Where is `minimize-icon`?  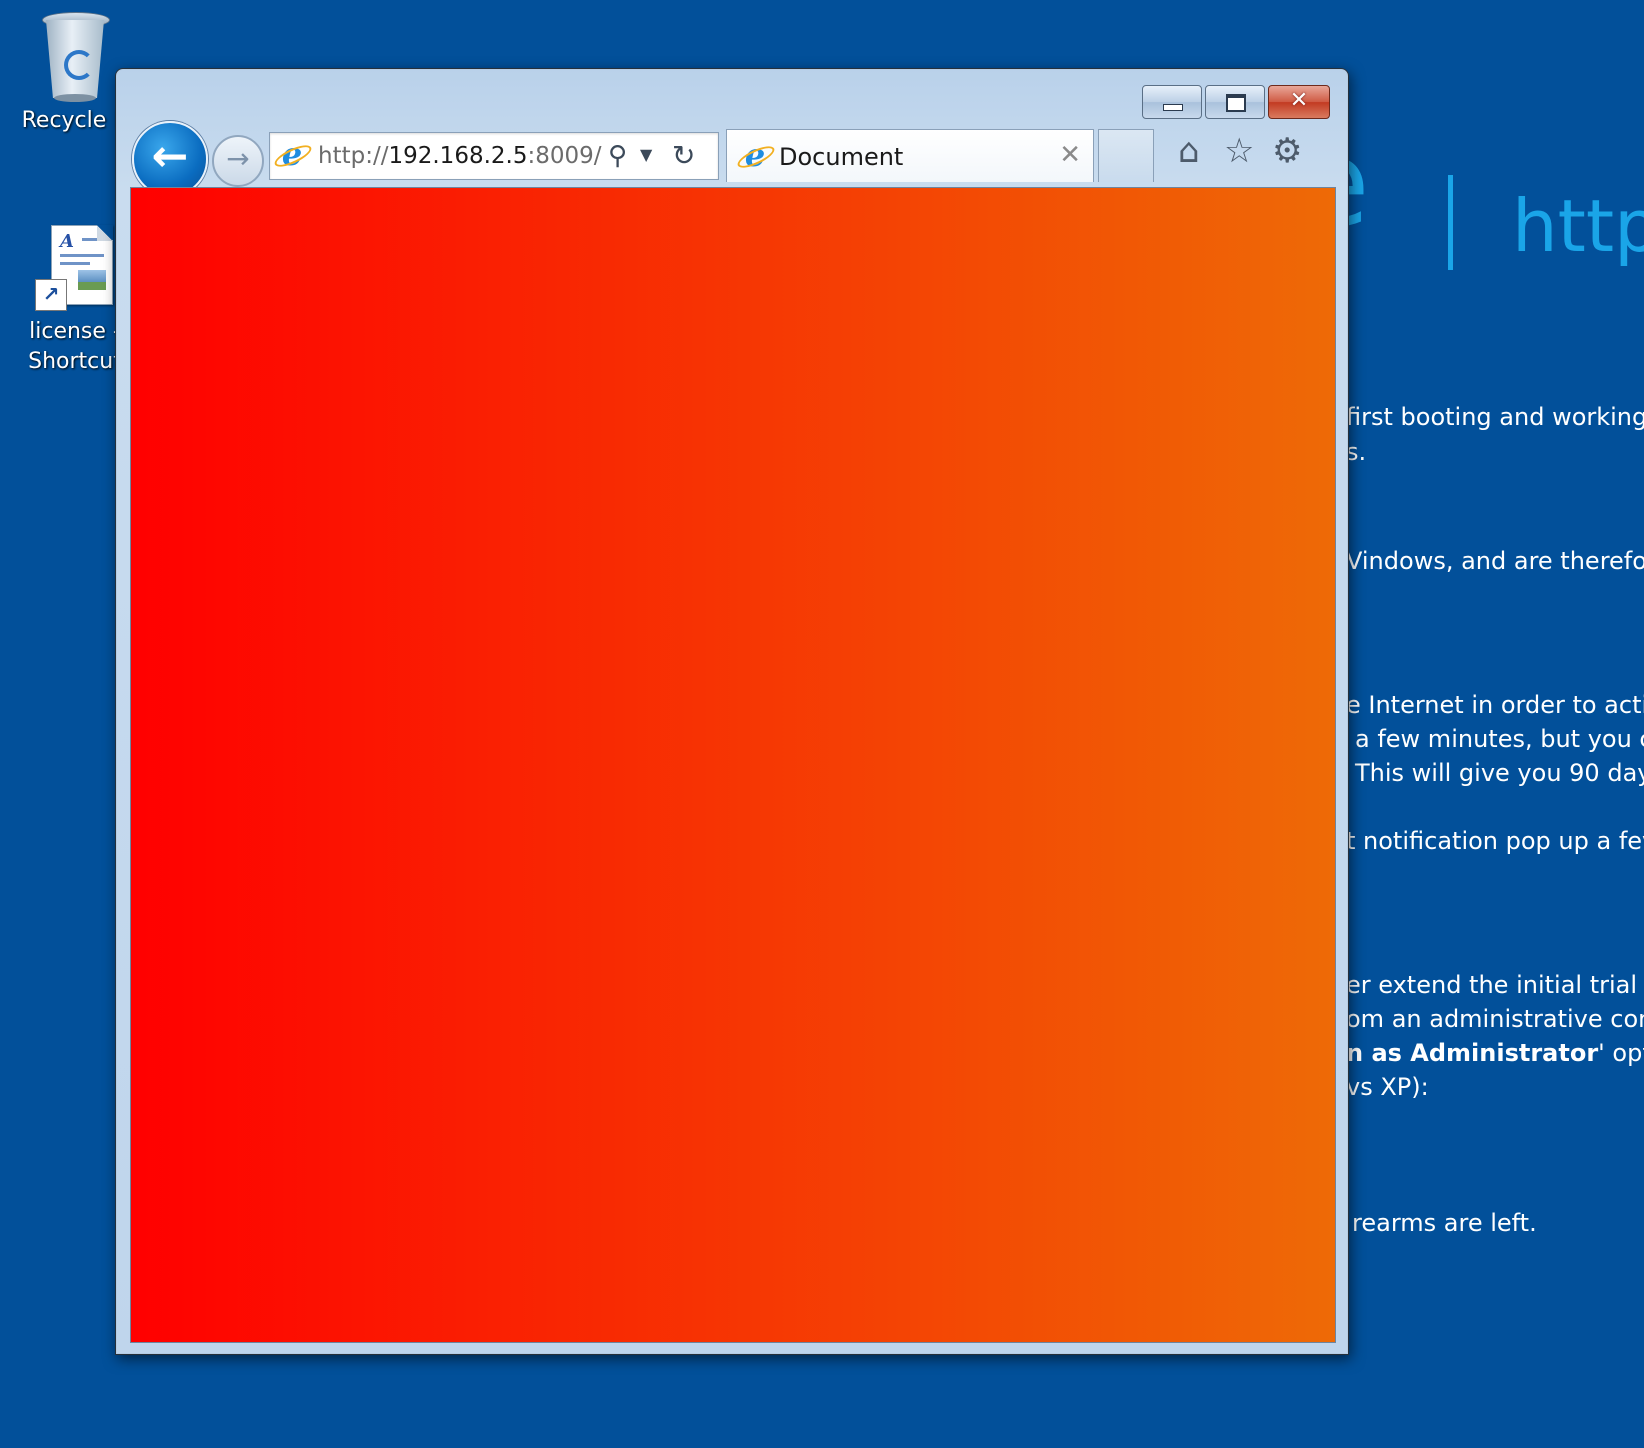
minimize-icon is located at coordinates (1173, 107).